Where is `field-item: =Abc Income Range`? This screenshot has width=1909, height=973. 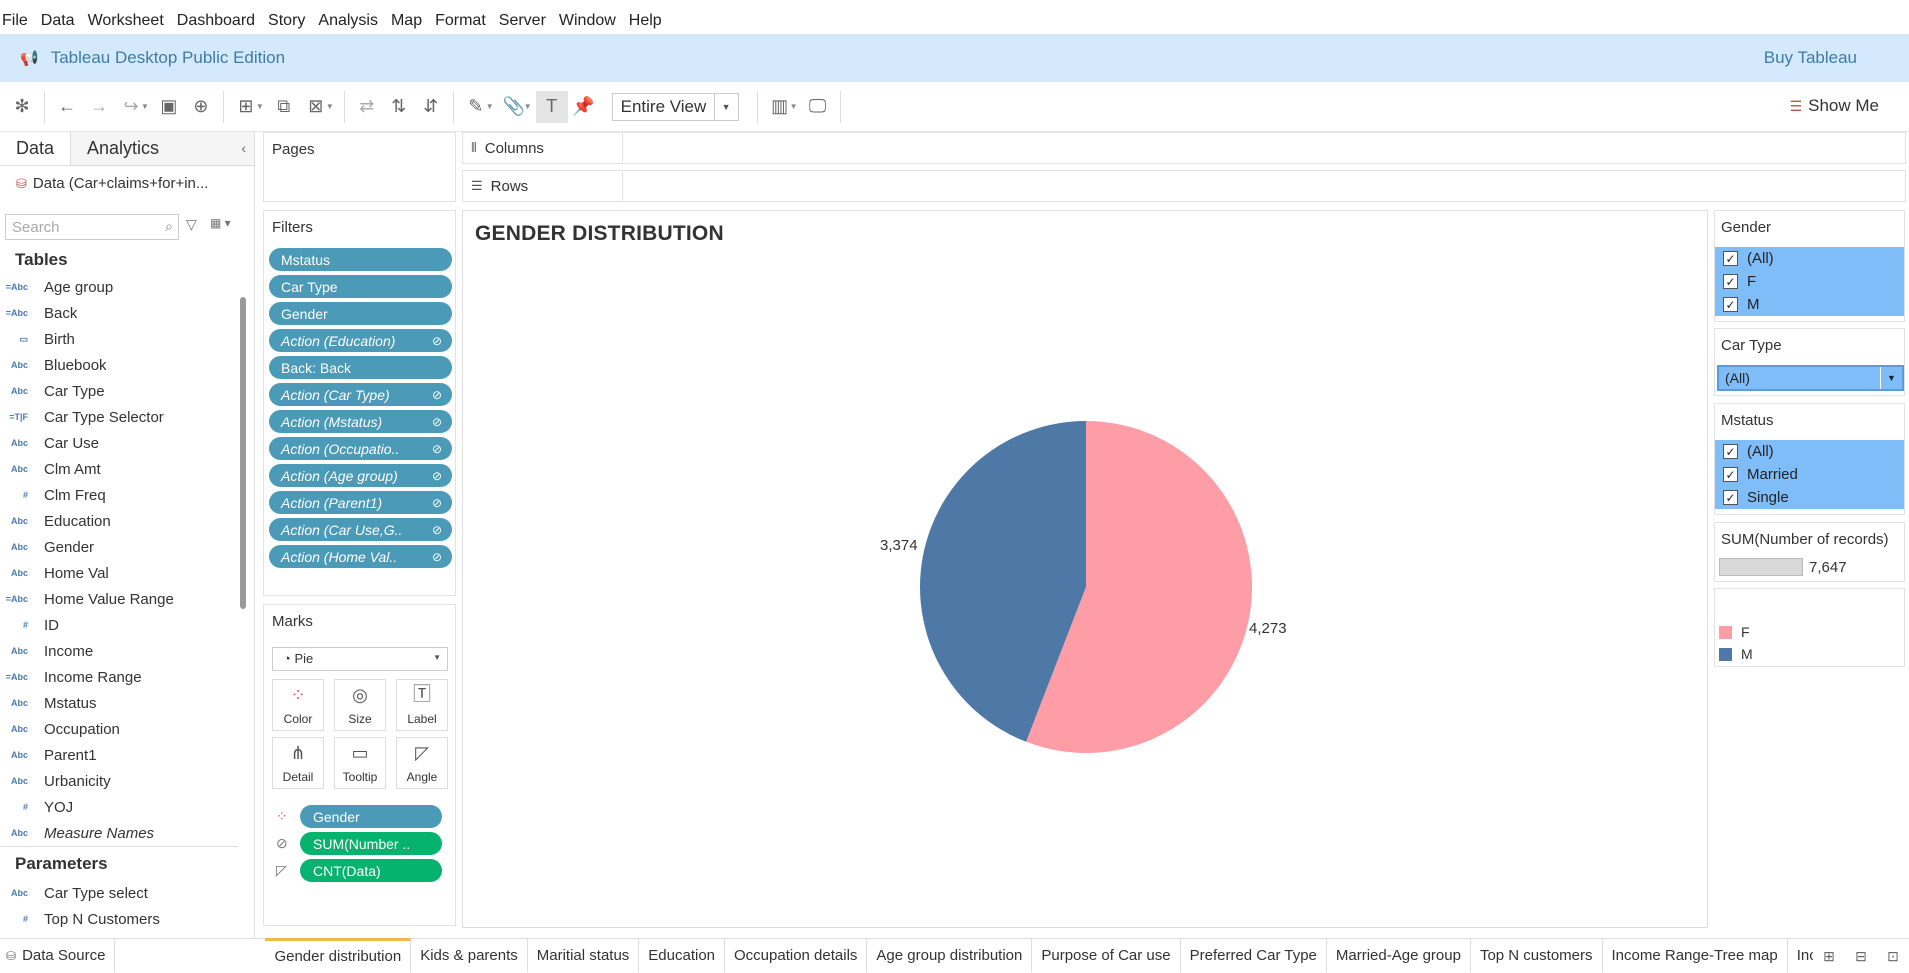
field-item: =Abc Income Range is located at coordinates (120, 677).